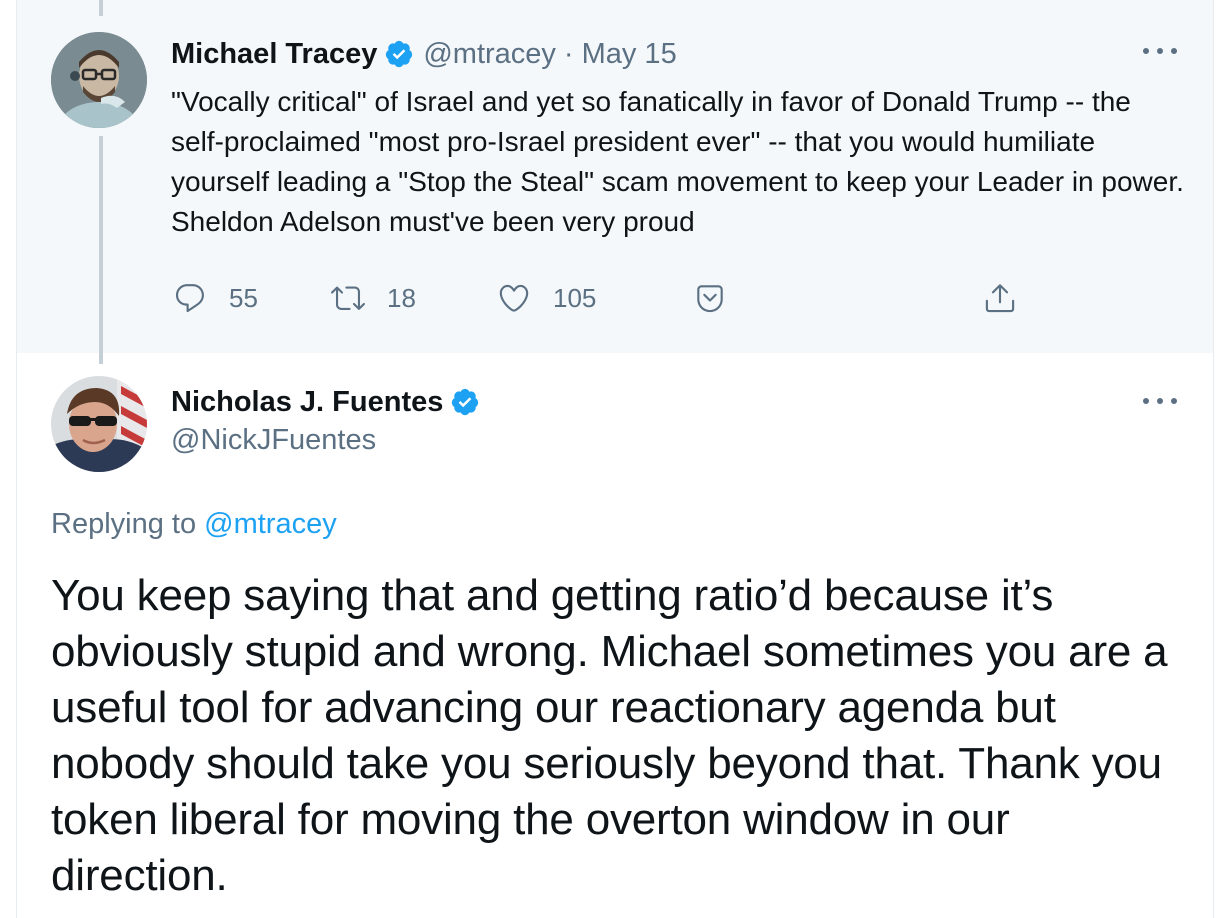 The image size is (1228, 918). Describe the element at coordinates (575, 297) in the screenshot. I see `like-count: 105` at that location.